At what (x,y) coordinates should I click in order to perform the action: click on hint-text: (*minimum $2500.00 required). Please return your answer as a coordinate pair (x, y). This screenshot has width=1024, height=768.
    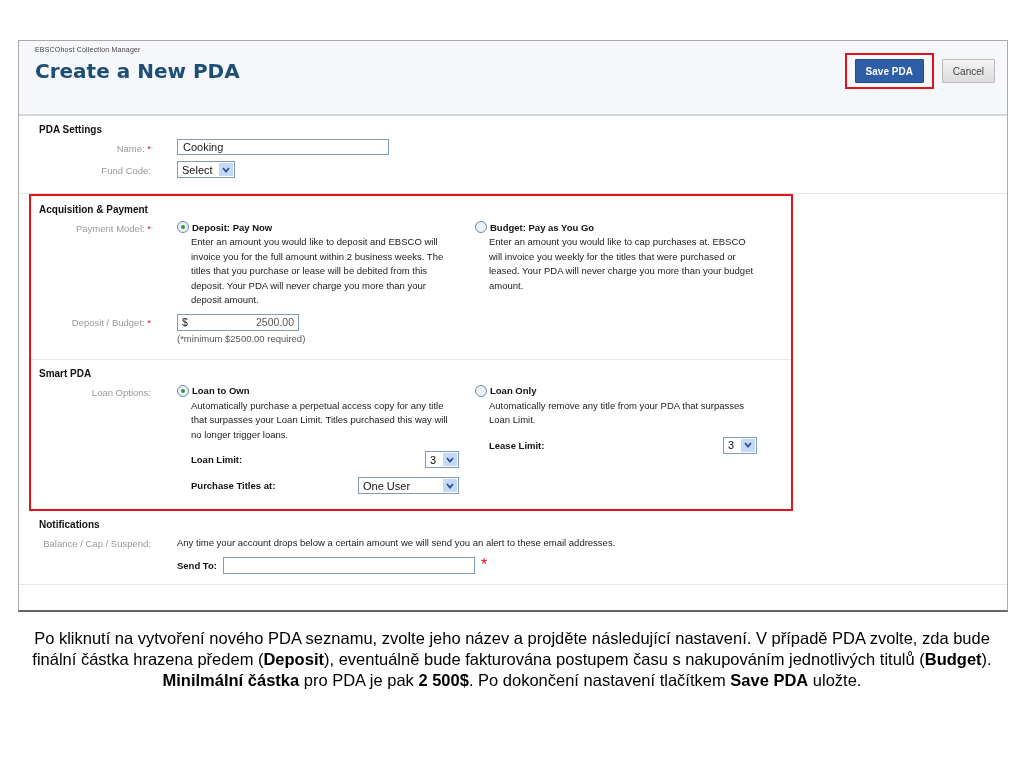
    Looking at the image, I should click on (241, 338).